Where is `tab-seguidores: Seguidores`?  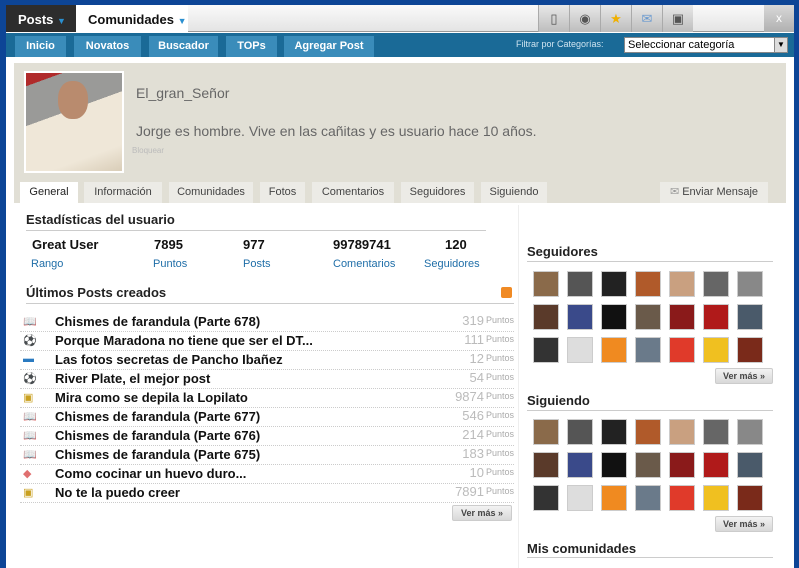 tab-seguidores: Seguidores is located at coordinates (437, 192).